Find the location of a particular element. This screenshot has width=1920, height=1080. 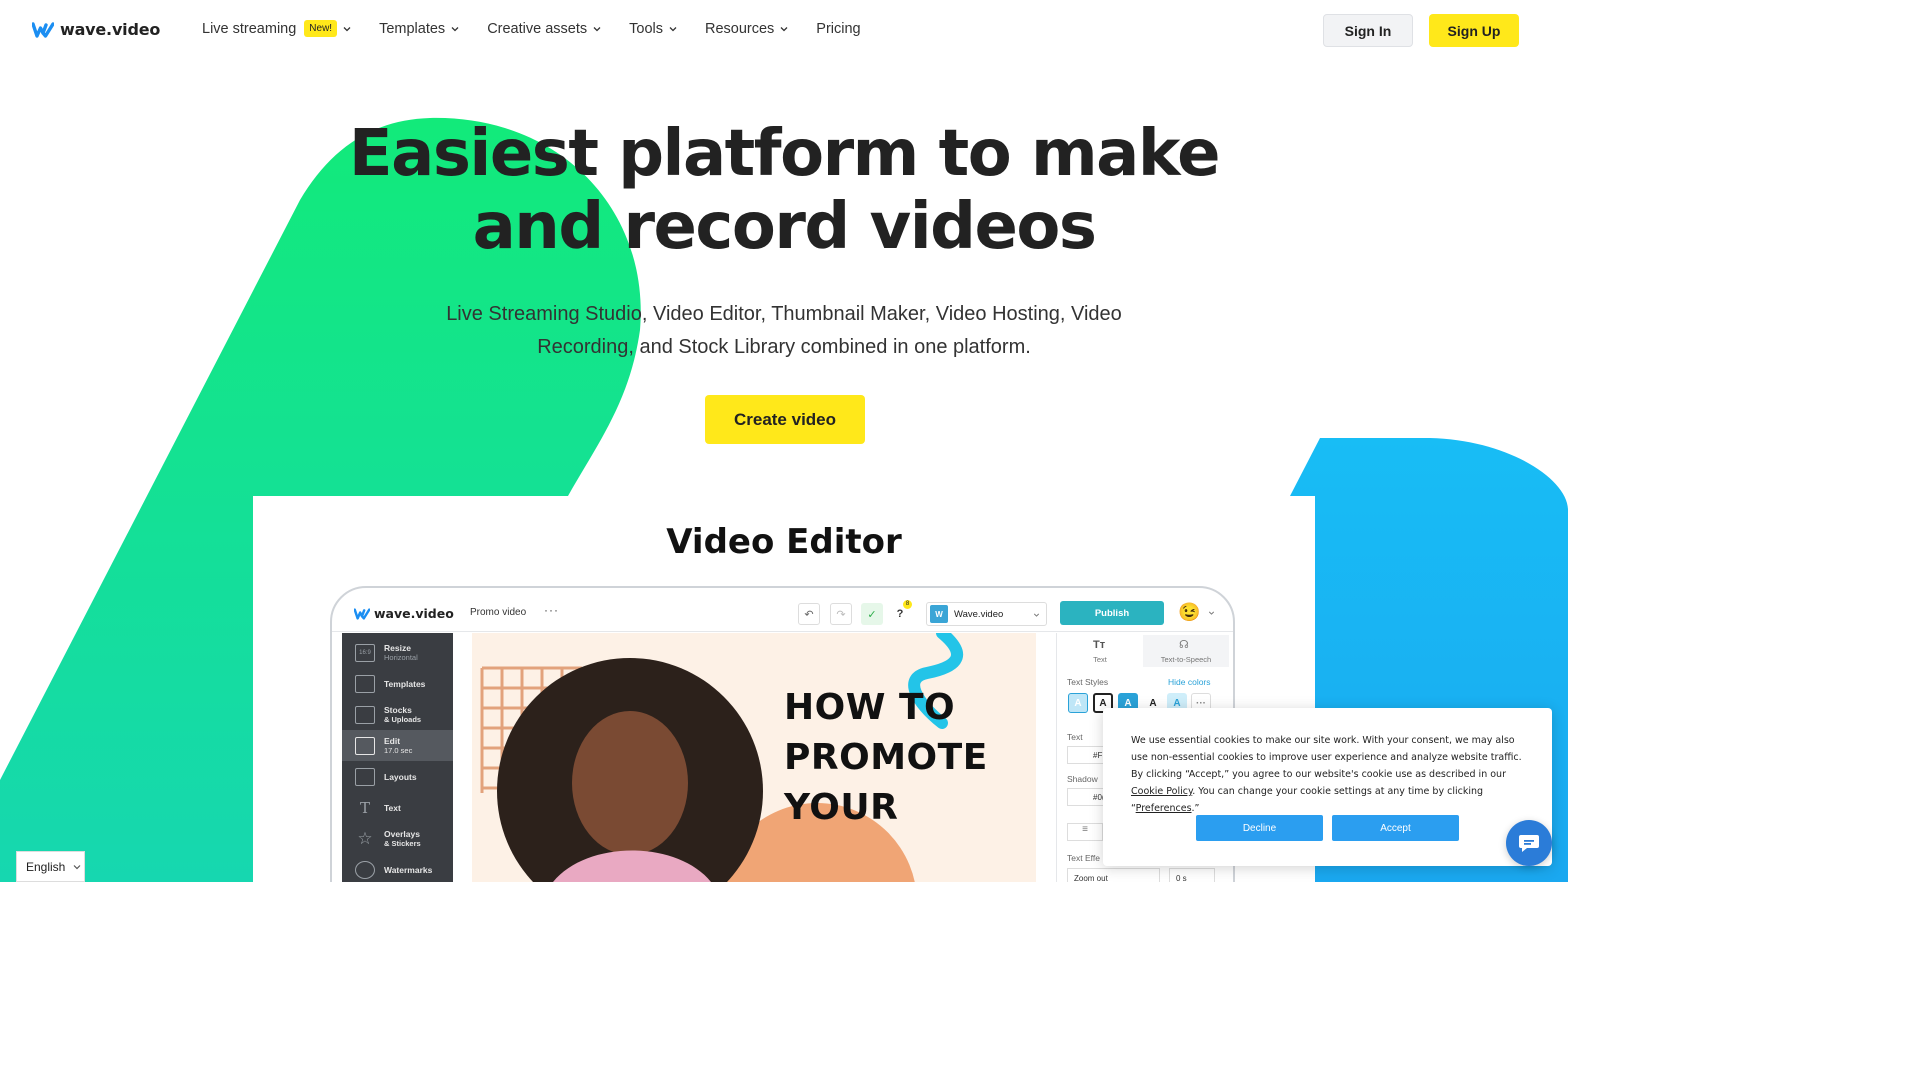

shadow-label: Shadow is located at coordinates (1082, 779).